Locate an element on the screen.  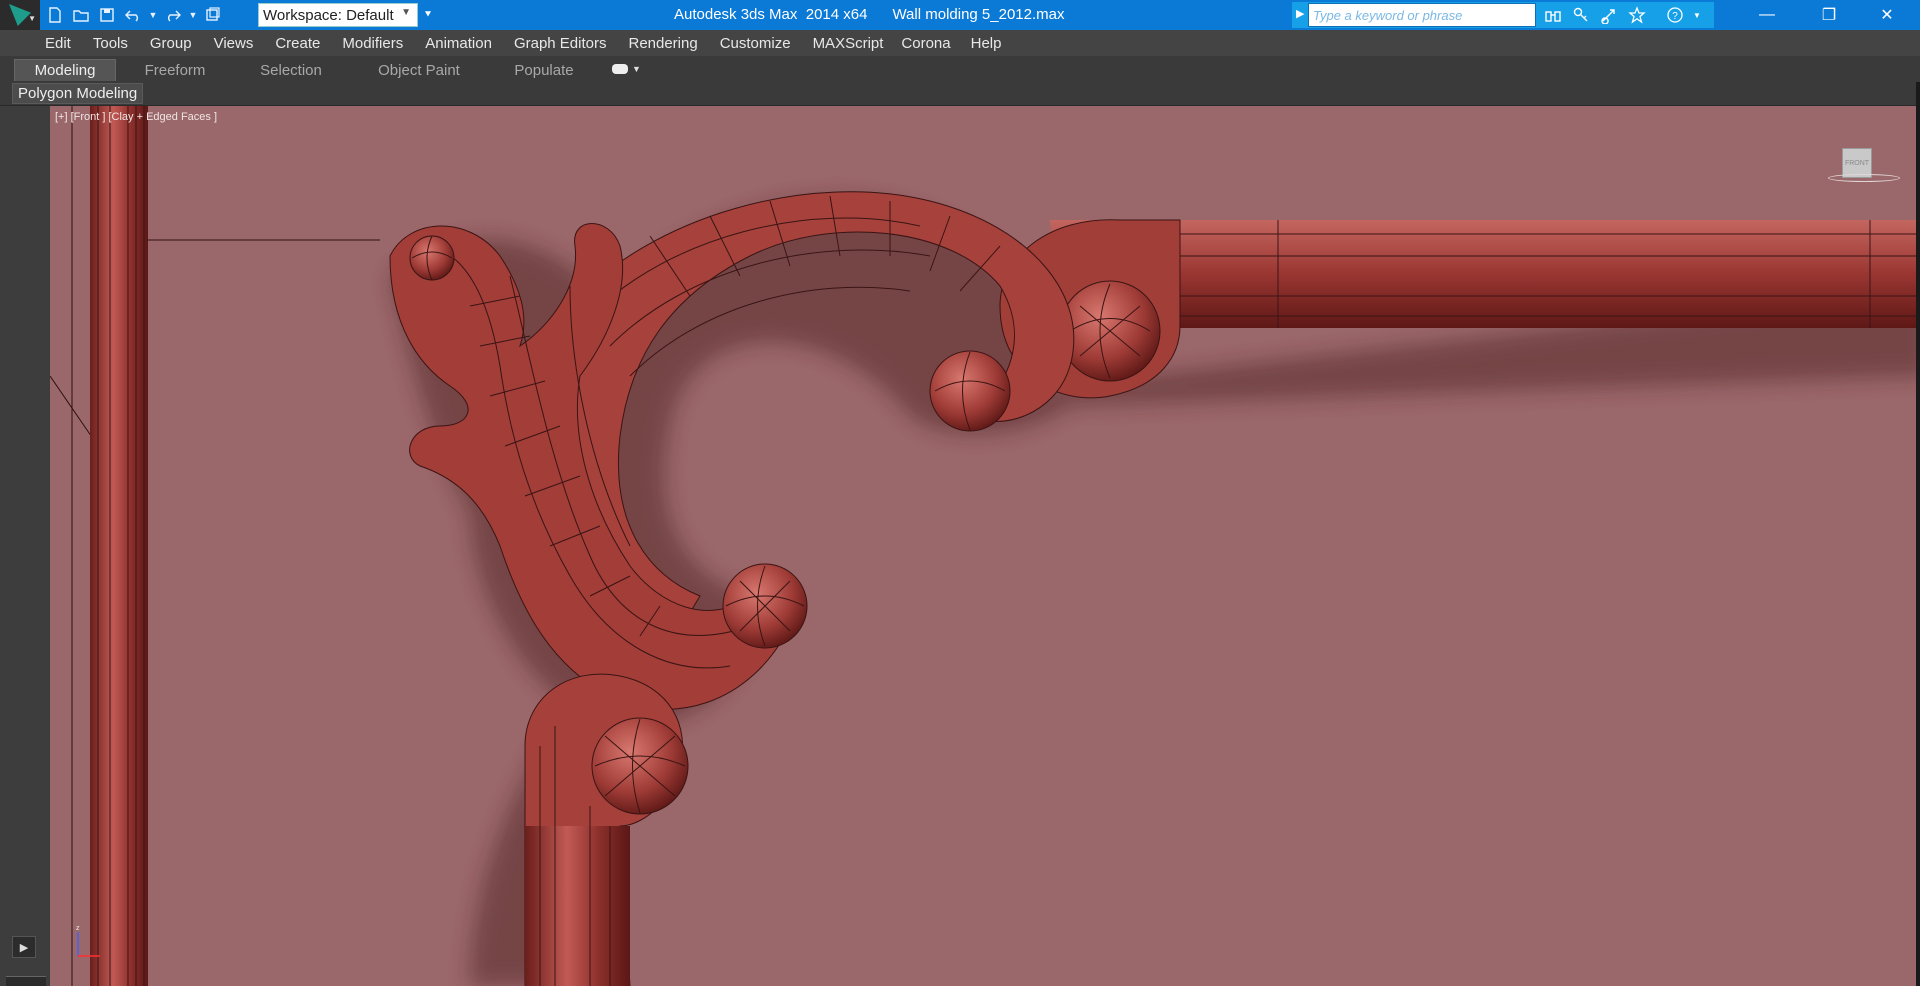
restore-icon: ❐ is located at coordinates (1829, 15).